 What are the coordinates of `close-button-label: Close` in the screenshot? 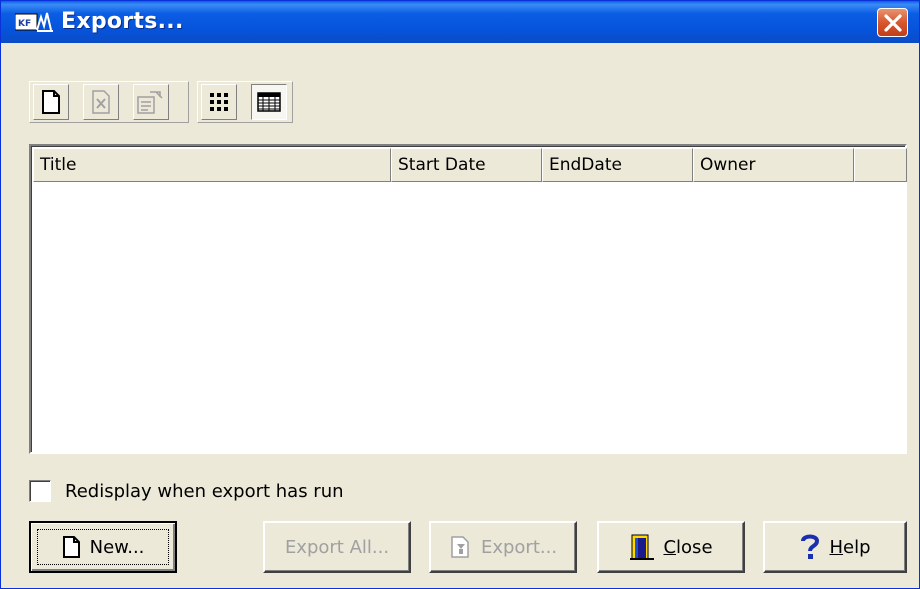 It's located at (688, 547).